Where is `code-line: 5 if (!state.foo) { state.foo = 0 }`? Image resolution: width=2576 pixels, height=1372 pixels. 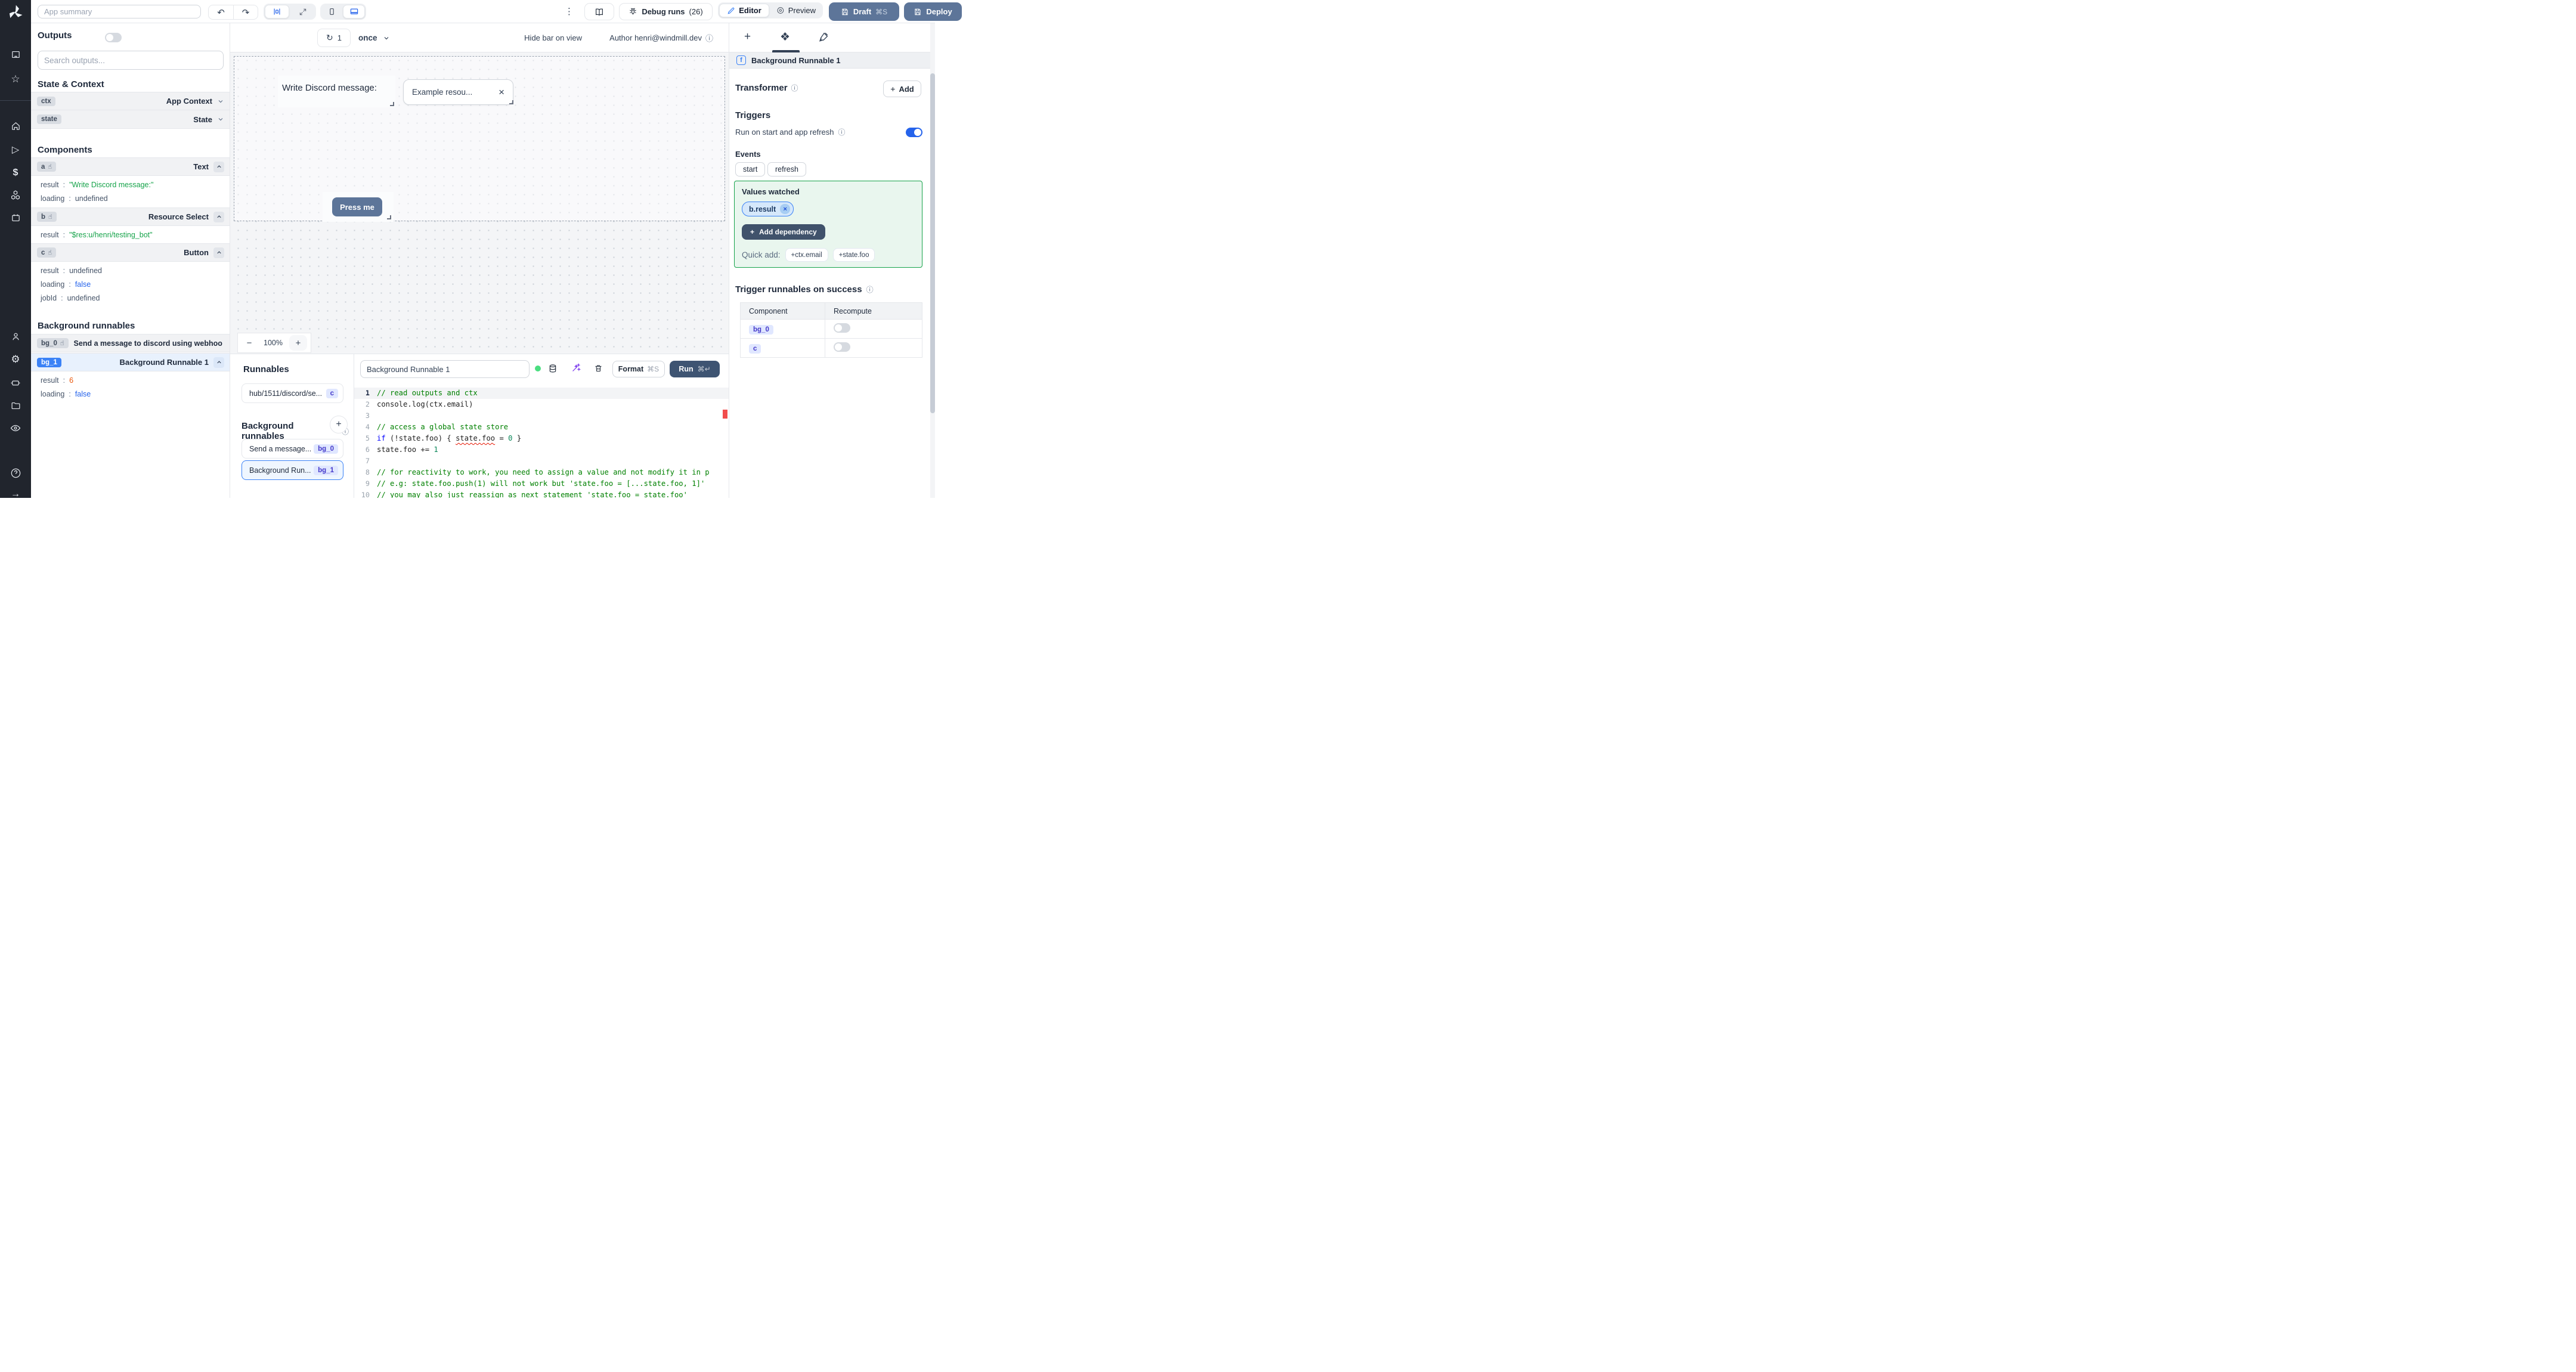
code-line: 5 if (!state.foo) { state.foo = 0 } is located at coordinates (541, 438).